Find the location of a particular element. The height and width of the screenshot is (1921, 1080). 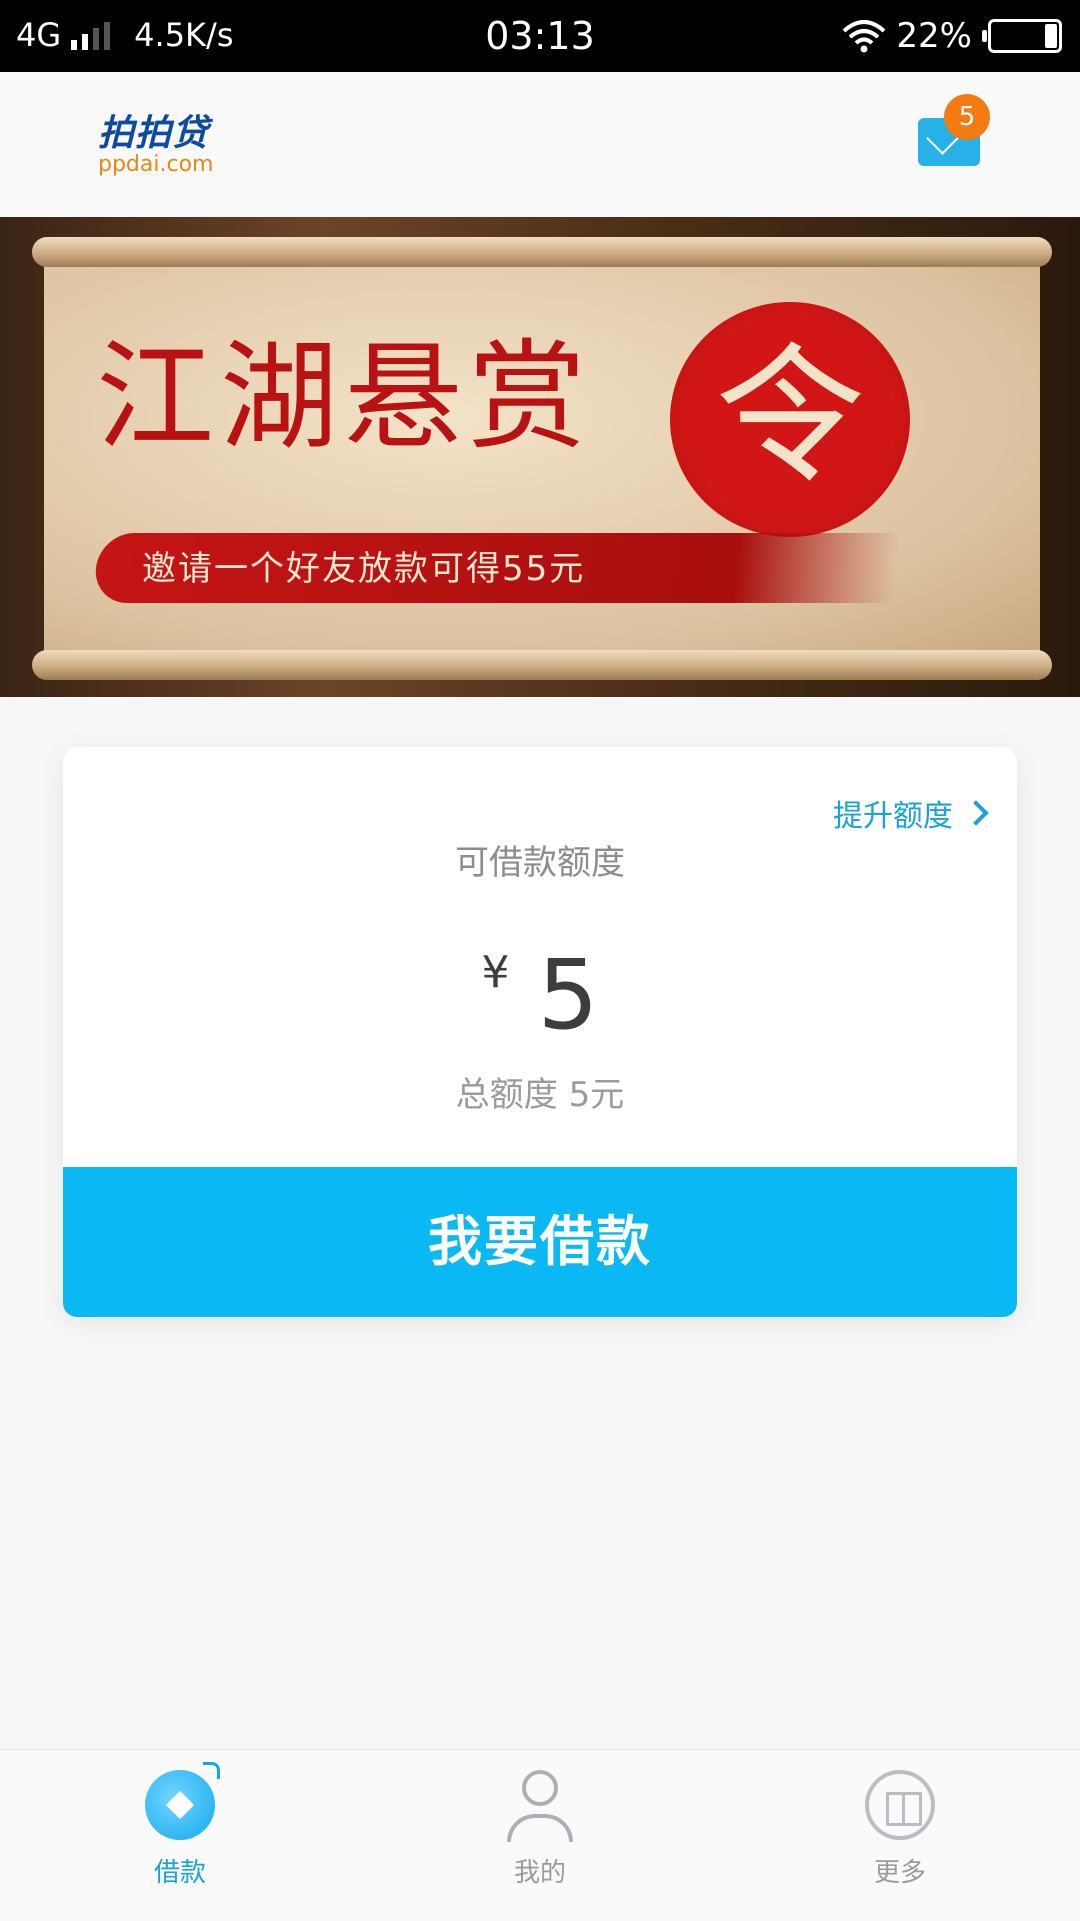

battery-icon is located at coordinates (1022, 36).